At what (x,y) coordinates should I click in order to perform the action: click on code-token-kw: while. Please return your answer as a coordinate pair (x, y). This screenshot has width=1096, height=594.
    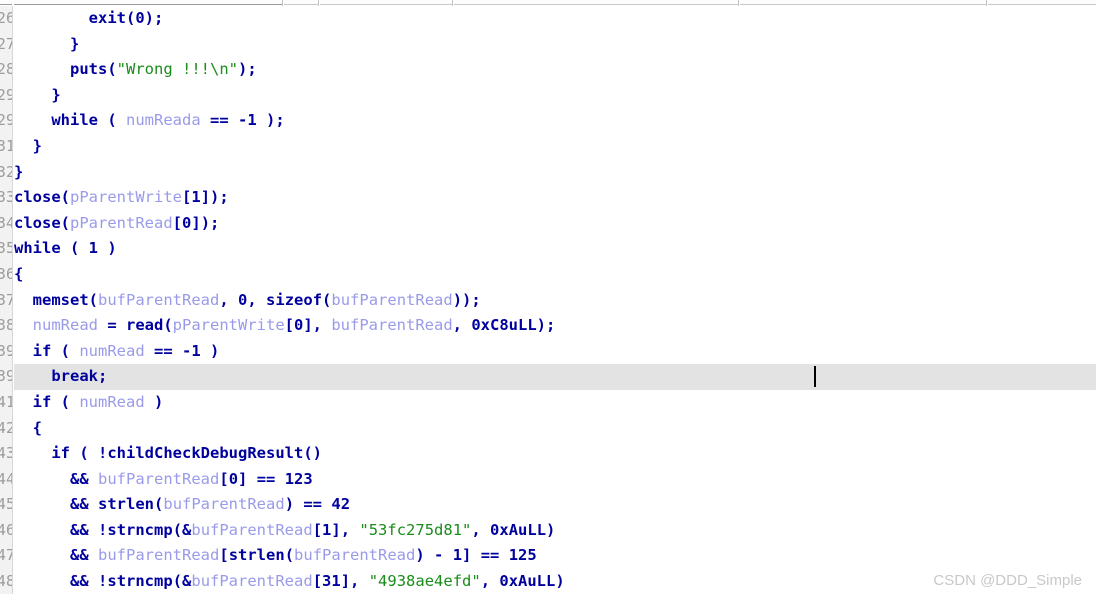
    Looking at the image, I should click on (37, 248).